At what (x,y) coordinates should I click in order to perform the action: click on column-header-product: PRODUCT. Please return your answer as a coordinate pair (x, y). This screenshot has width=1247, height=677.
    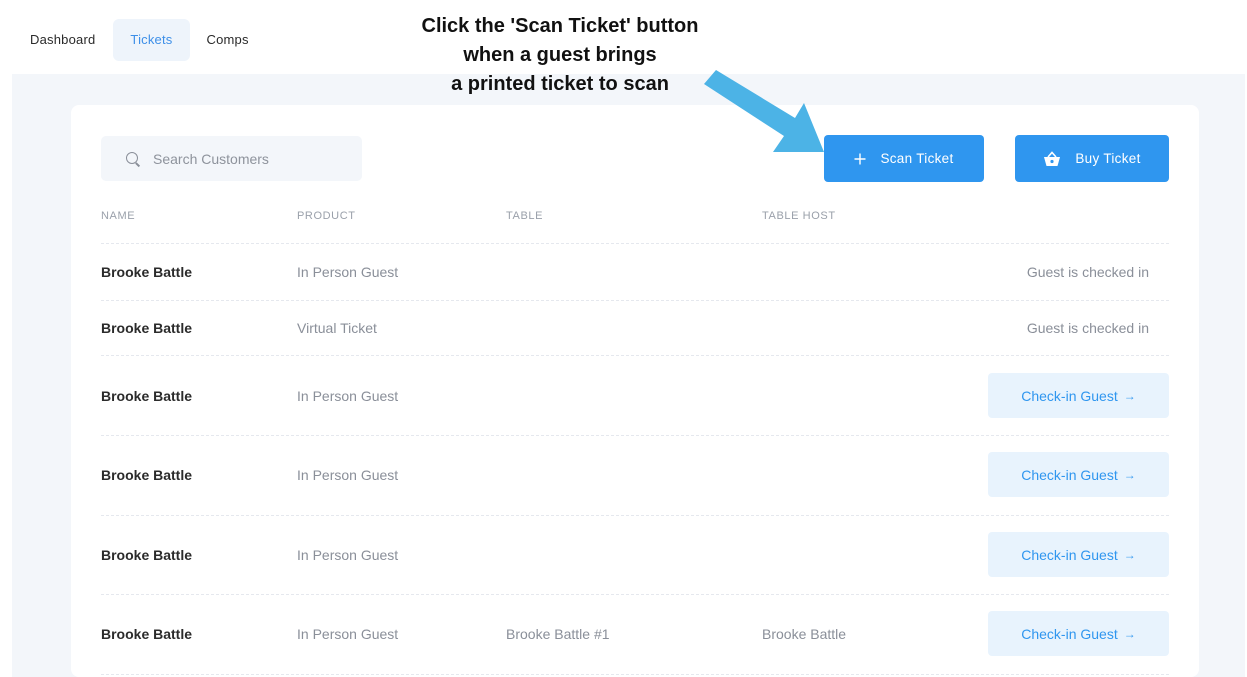
    Looking at the image, I should click on (326, 216).